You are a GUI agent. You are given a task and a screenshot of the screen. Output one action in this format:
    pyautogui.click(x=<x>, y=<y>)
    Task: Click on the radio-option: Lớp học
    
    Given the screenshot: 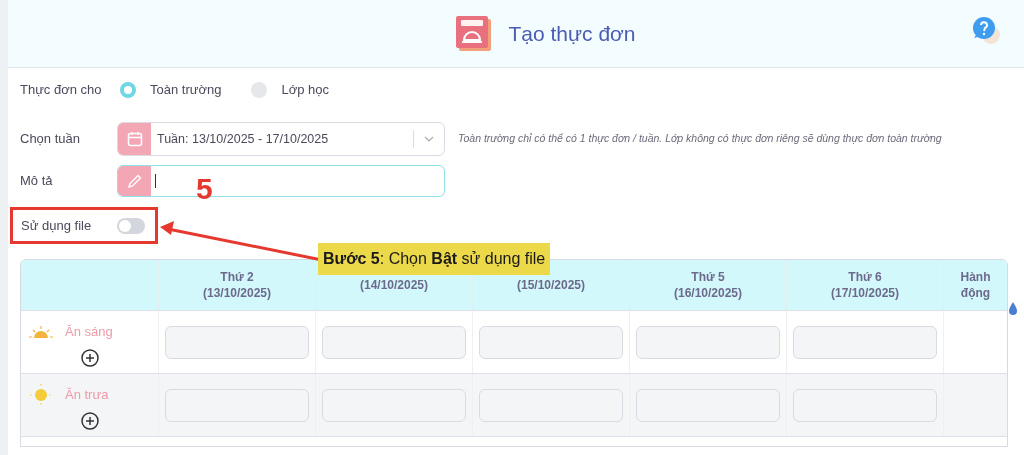 What is the action you would take?
    pyautogui.click(x=290, y=90)
    